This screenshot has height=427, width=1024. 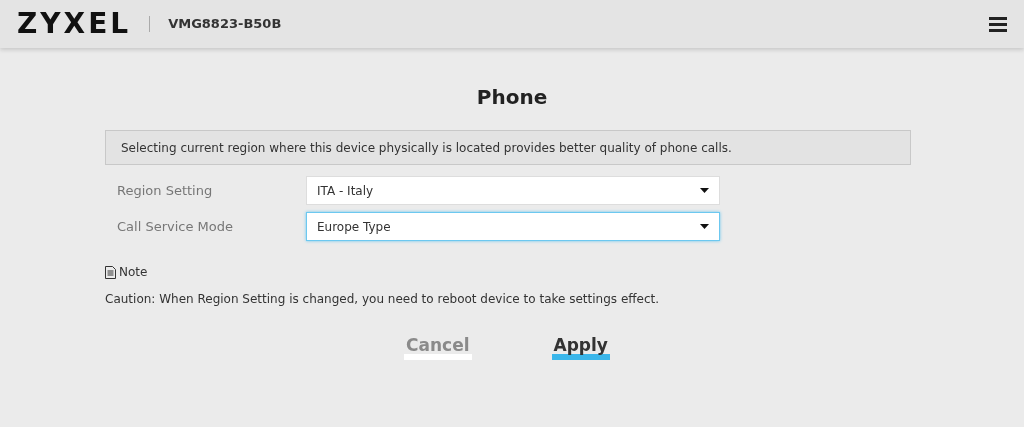 I want to click on caution-text: Caution: When Region Setting is changed, you need to reboot device to take settings effect., so click(x=383, y=299).